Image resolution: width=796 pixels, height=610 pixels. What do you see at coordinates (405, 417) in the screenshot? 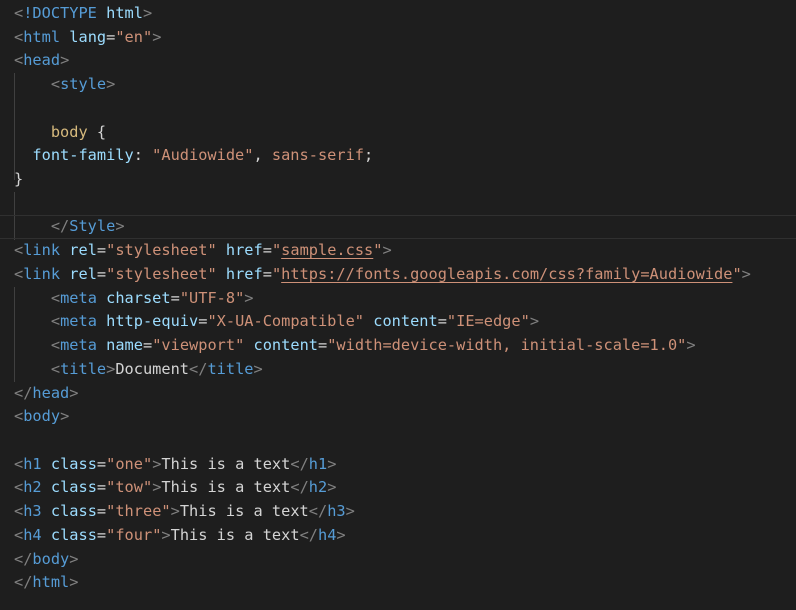
I see `code-line: <body>` at bounding box center [405, 417].